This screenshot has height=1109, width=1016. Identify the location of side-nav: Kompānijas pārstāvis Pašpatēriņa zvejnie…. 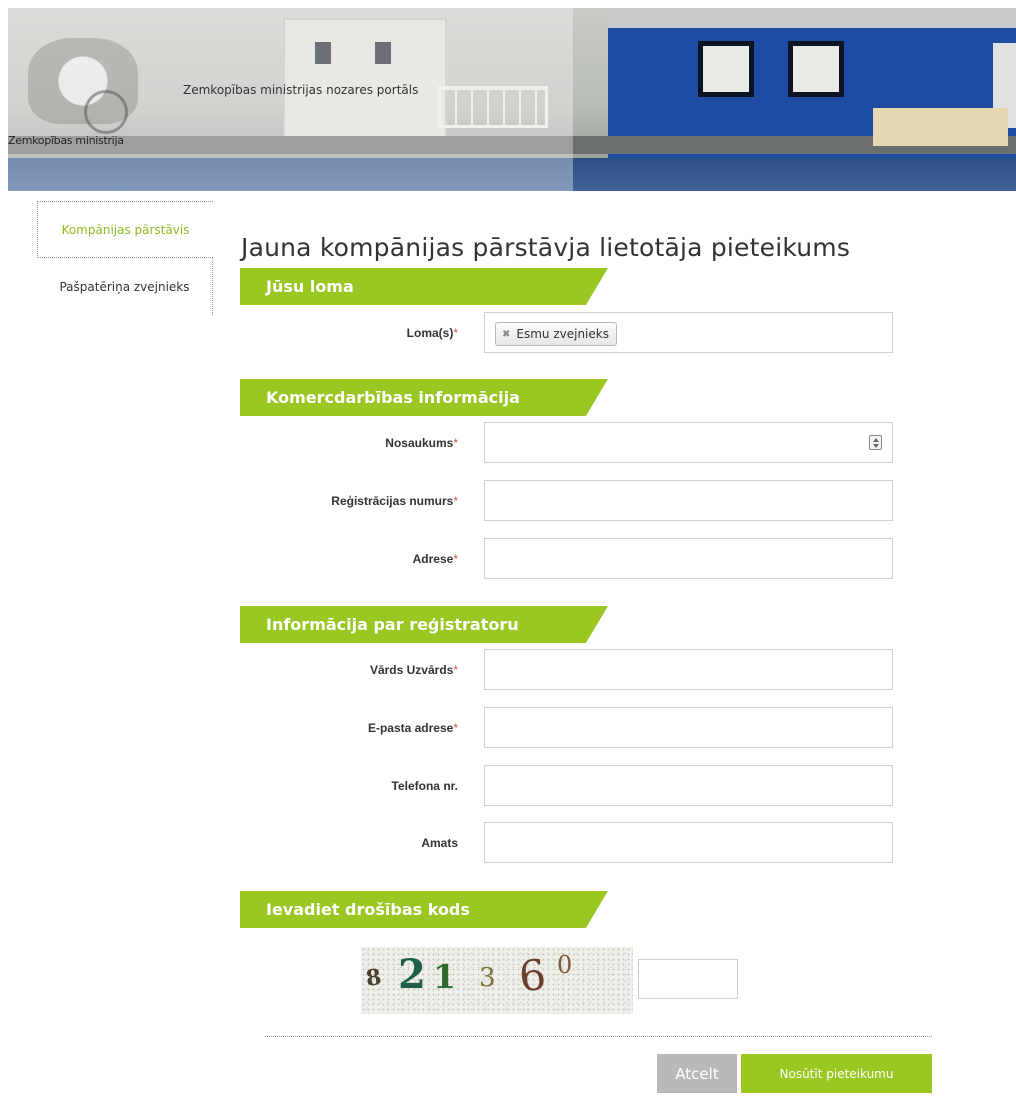
(125, 258).